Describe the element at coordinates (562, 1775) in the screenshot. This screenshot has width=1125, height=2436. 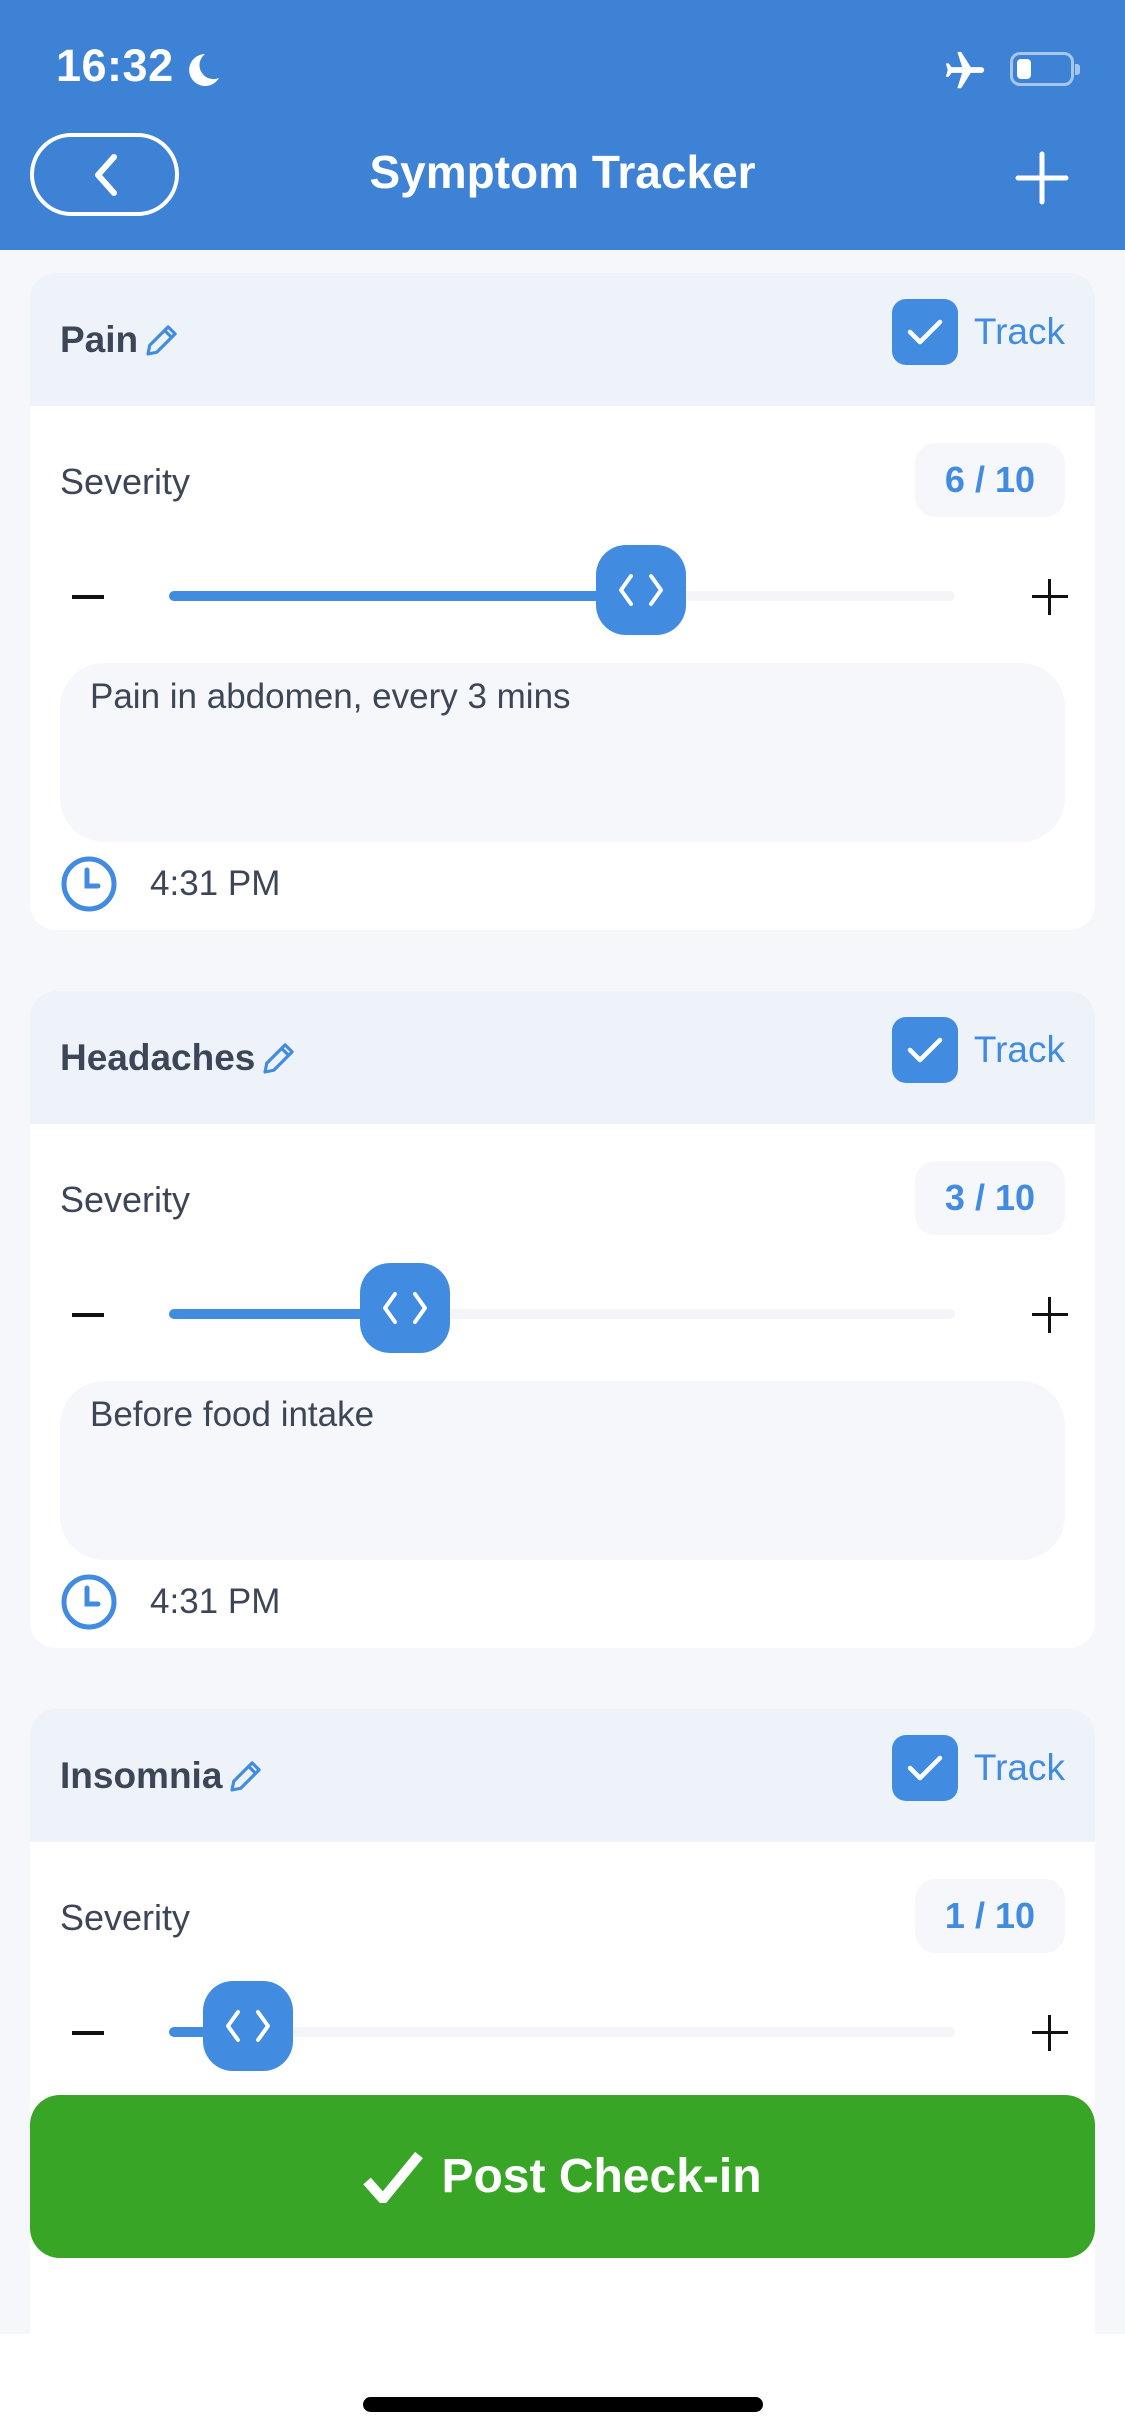
I see `symptom-card-header: Insomnia Track` at that location.